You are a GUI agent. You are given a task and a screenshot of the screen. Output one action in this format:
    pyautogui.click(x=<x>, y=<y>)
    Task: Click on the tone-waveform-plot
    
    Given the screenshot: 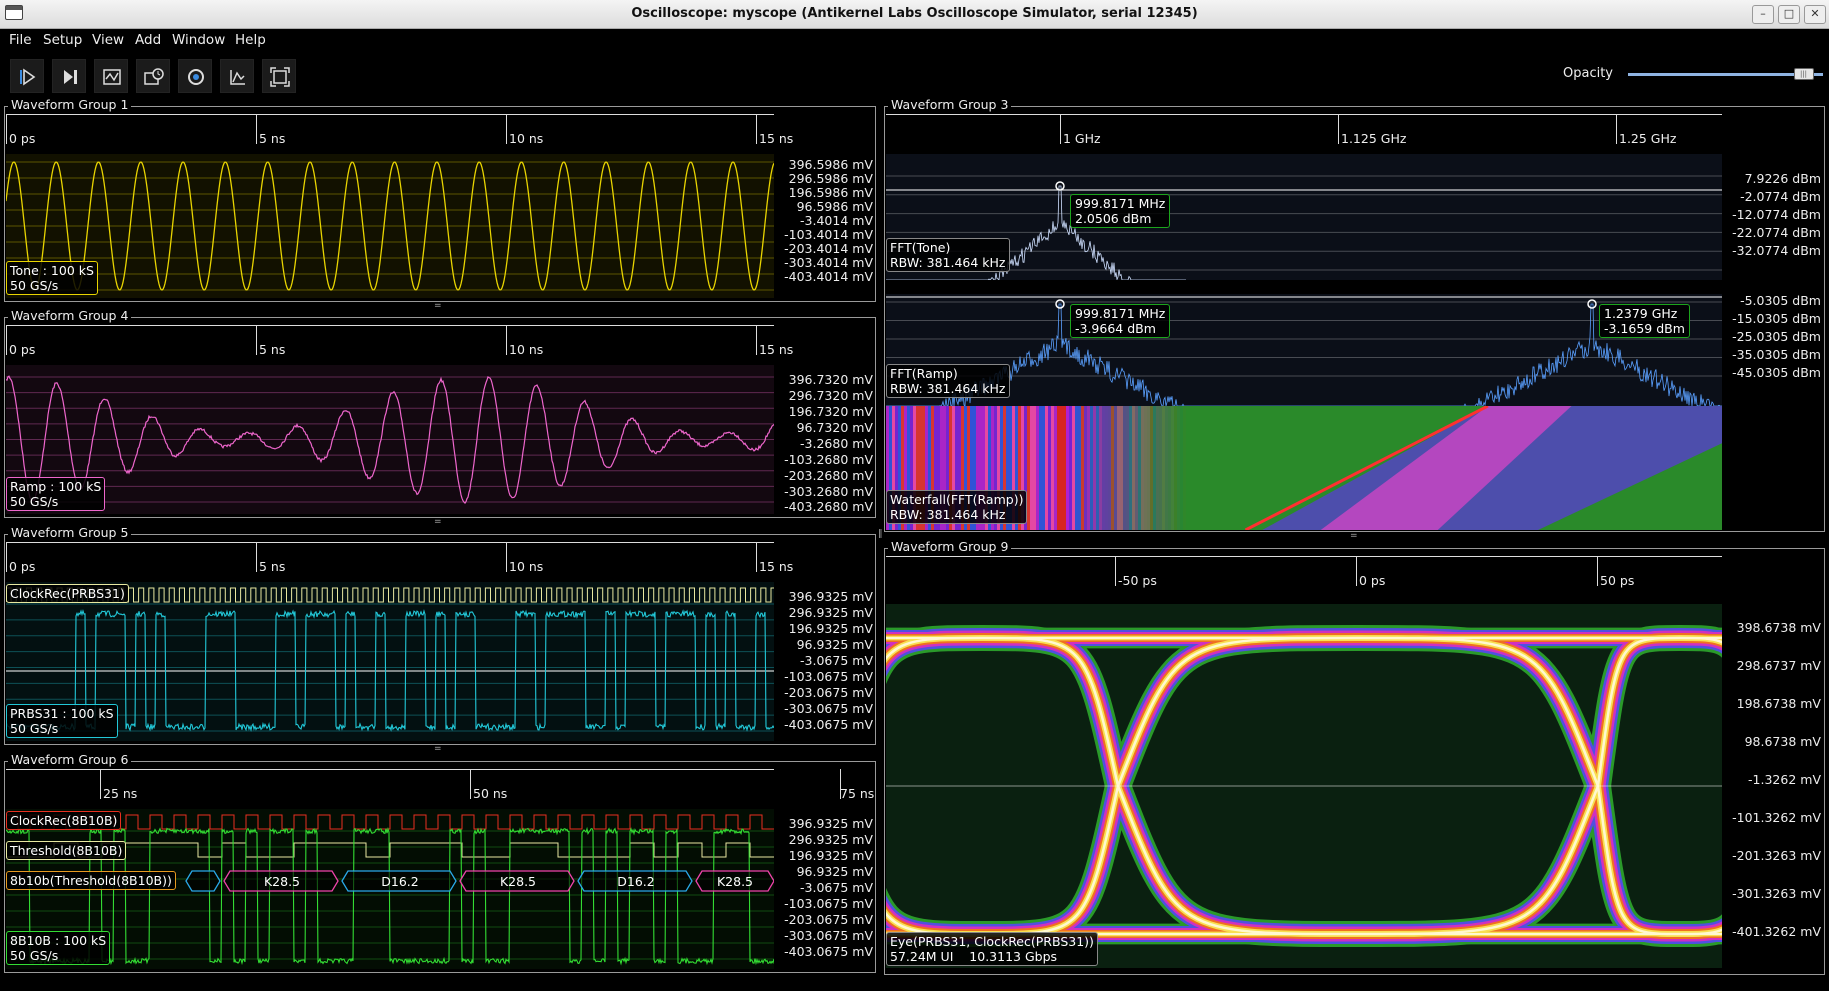 What is the action you would take?
    pyautogui.click(x=390, y=226)
    